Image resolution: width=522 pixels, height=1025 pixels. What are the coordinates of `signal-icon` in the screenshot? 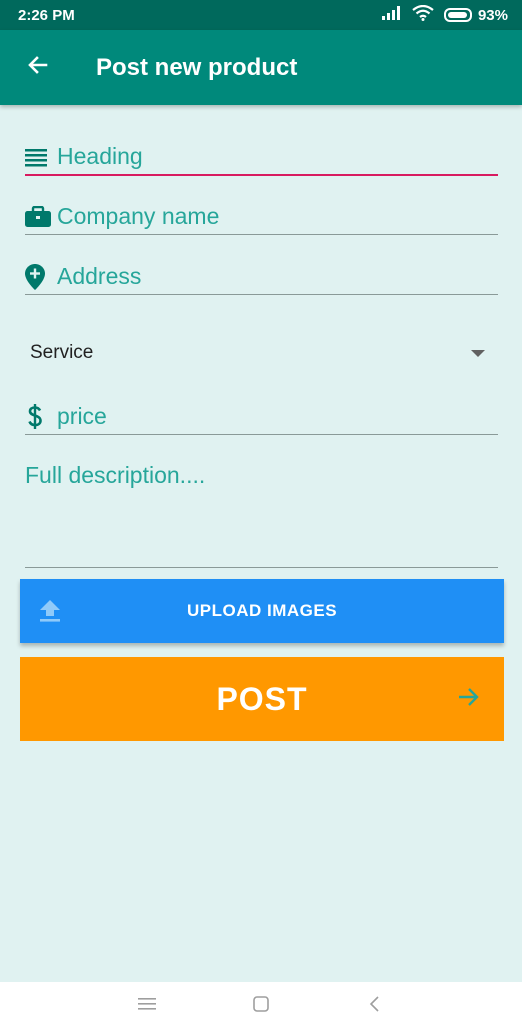 It's located at (391, 15).